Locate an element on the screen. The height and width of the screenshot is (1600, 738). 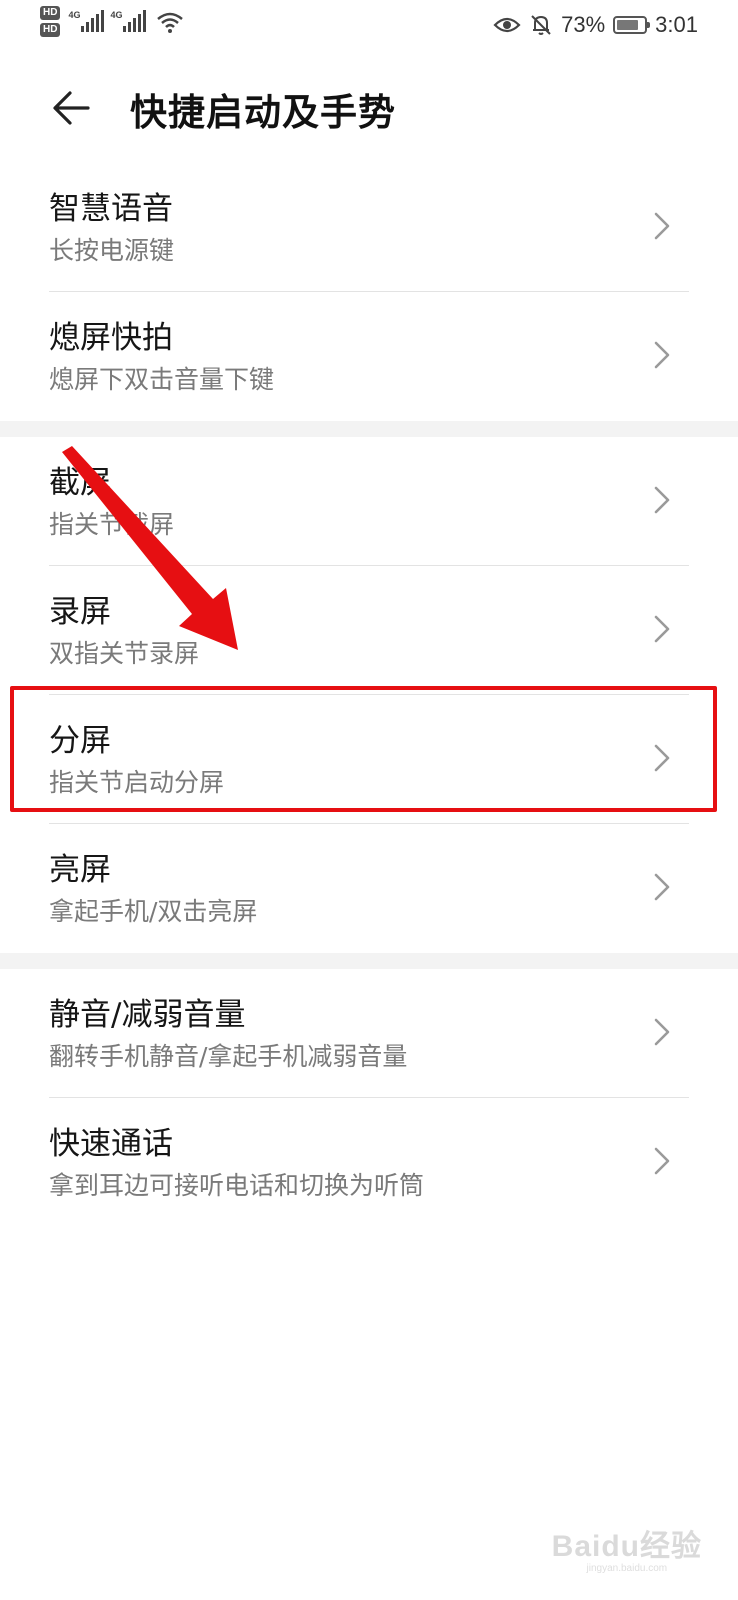
bell-off-icon is located at coordinates (541, 25).